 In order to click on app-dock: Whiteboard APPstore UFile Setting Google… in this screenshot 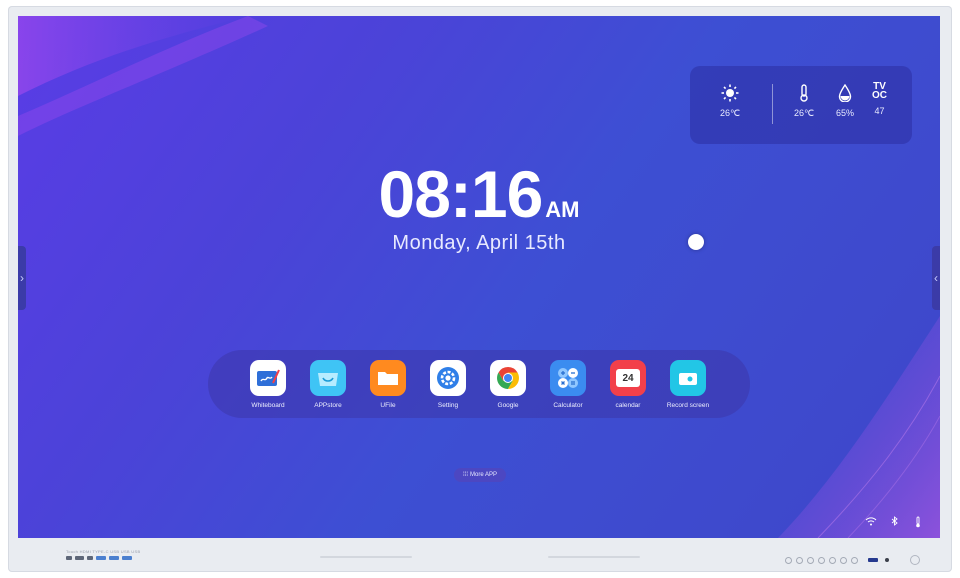, I will do `click(479, 384)`.